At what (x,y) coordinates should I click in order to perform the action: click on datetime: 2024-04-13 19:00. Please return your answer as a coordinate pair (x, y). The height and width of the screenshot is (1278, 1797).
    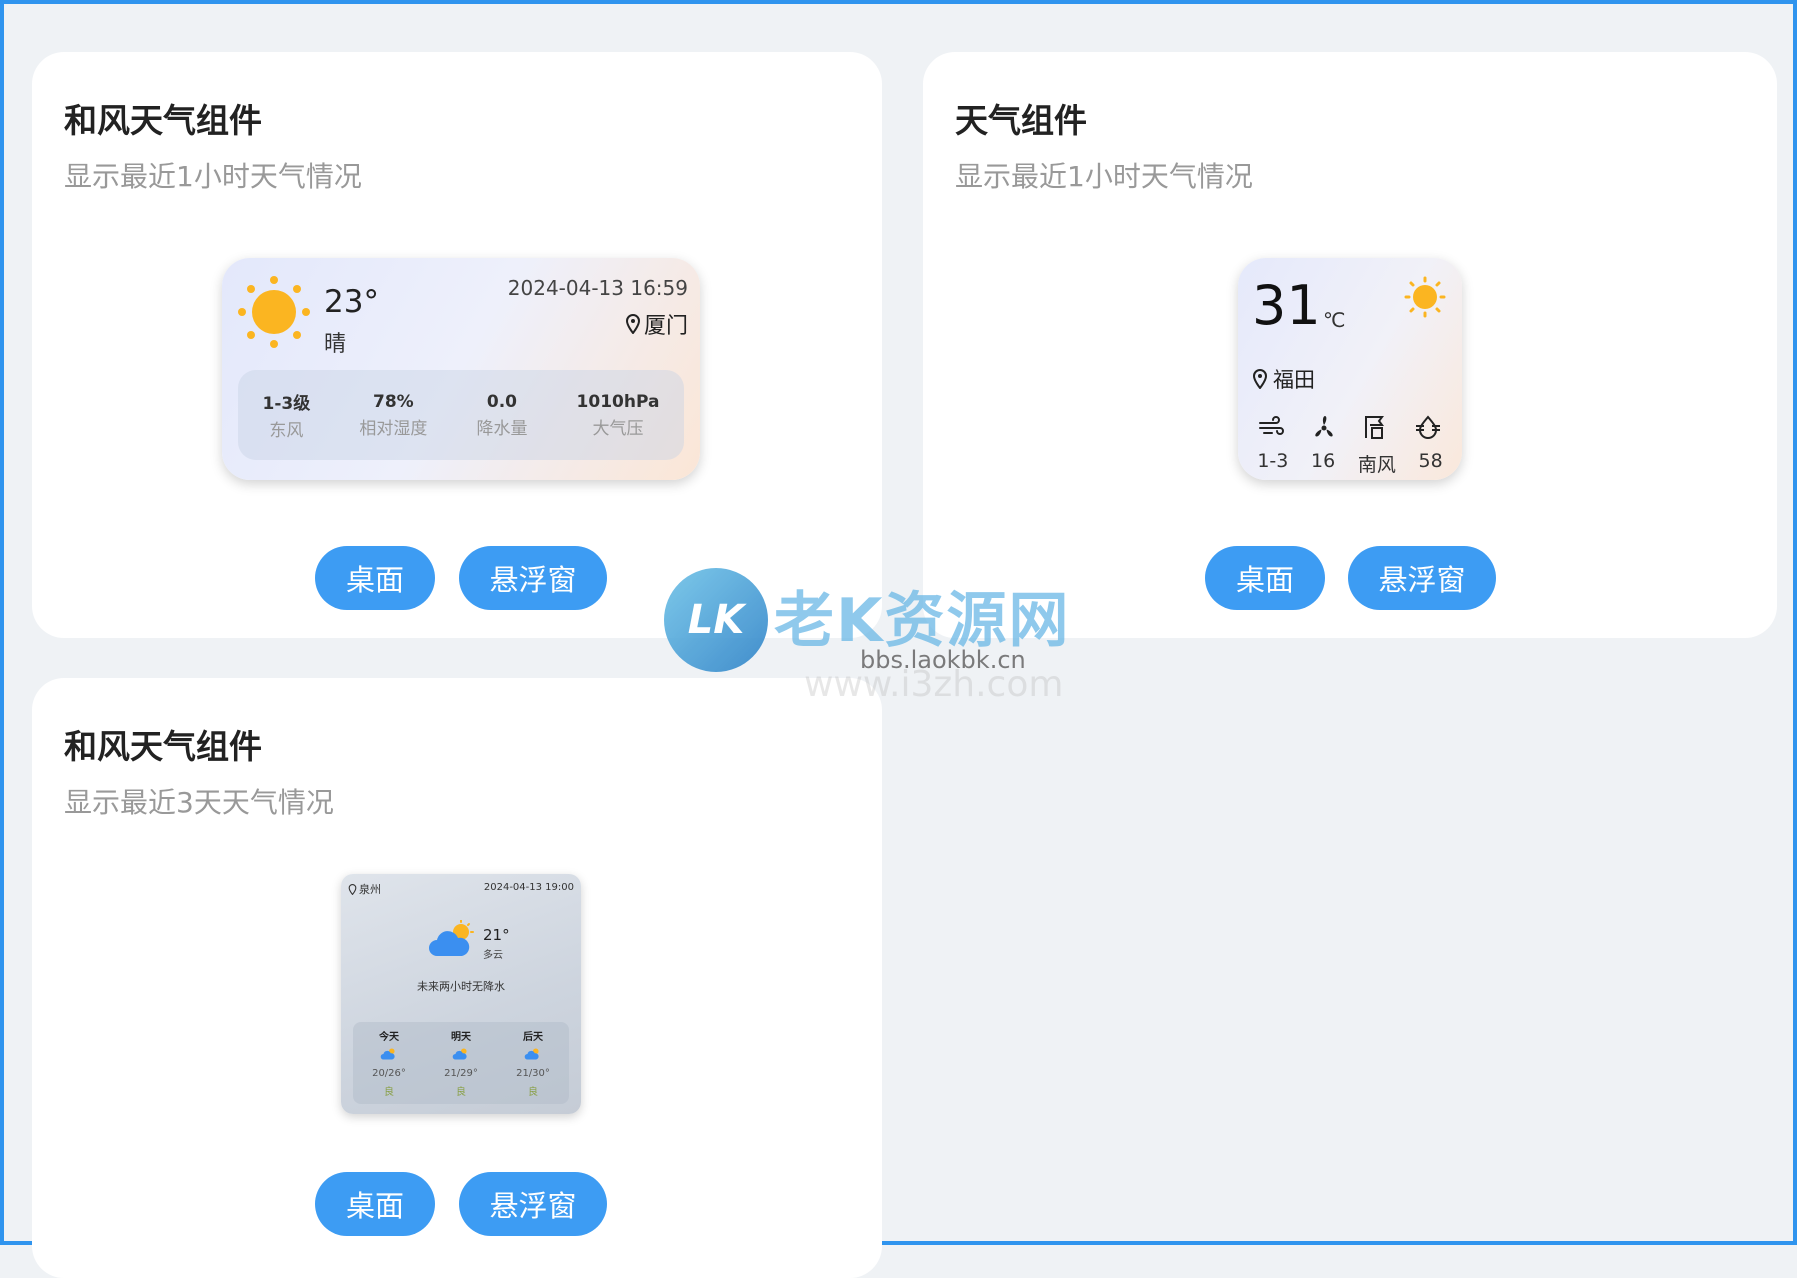
    Looking at the image, I should click on (528, 887).